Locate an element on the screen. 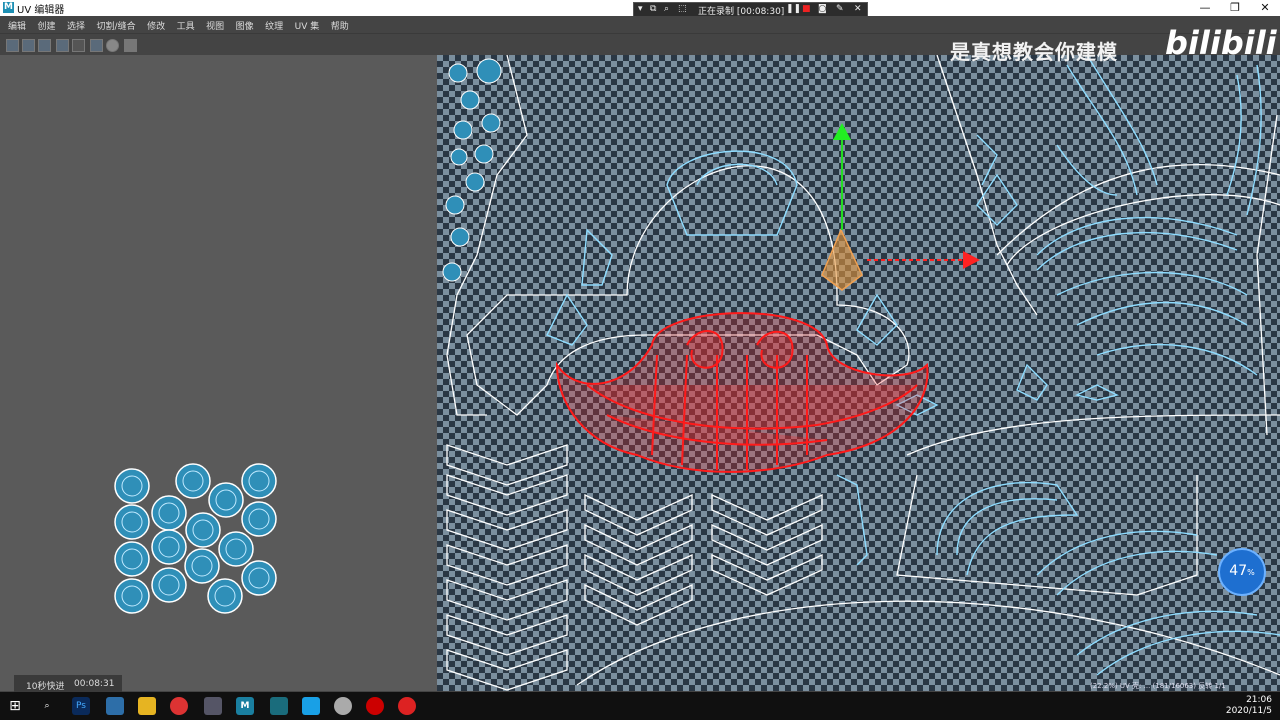 This screenshot has height=720, width=1280. avatar-icon is located at coordinates (343, 706).